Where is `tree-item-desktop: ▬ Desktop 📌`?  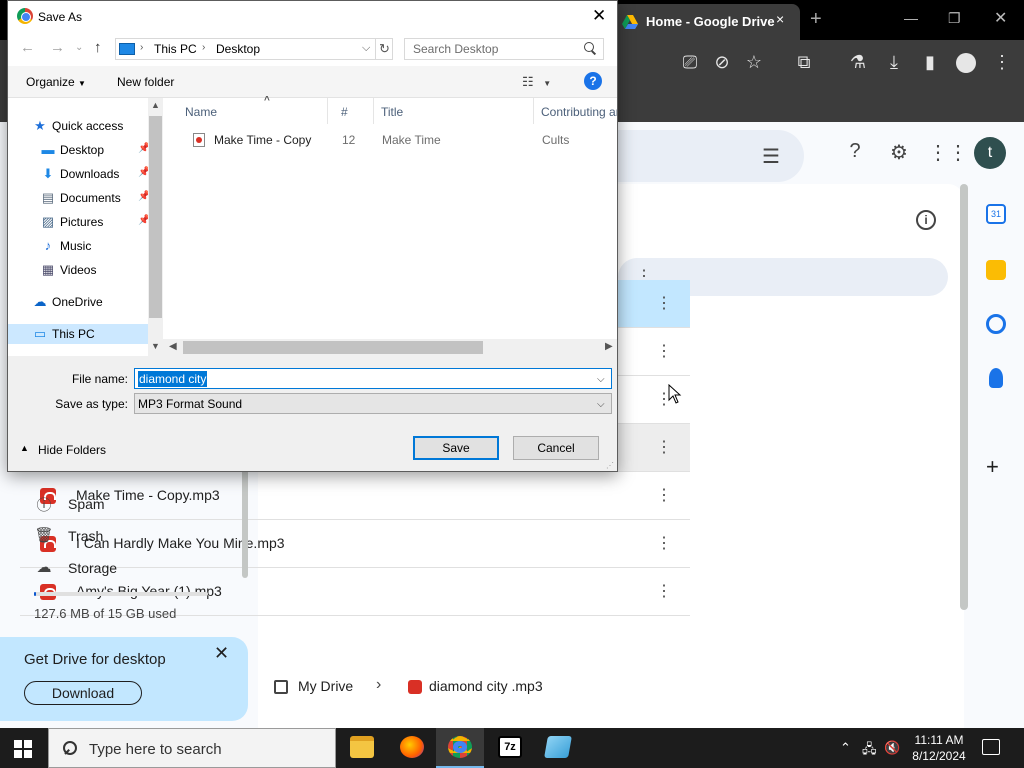
tree-item-desktop: ▬ Desktop 📌 is located at coordinates (95, 150).